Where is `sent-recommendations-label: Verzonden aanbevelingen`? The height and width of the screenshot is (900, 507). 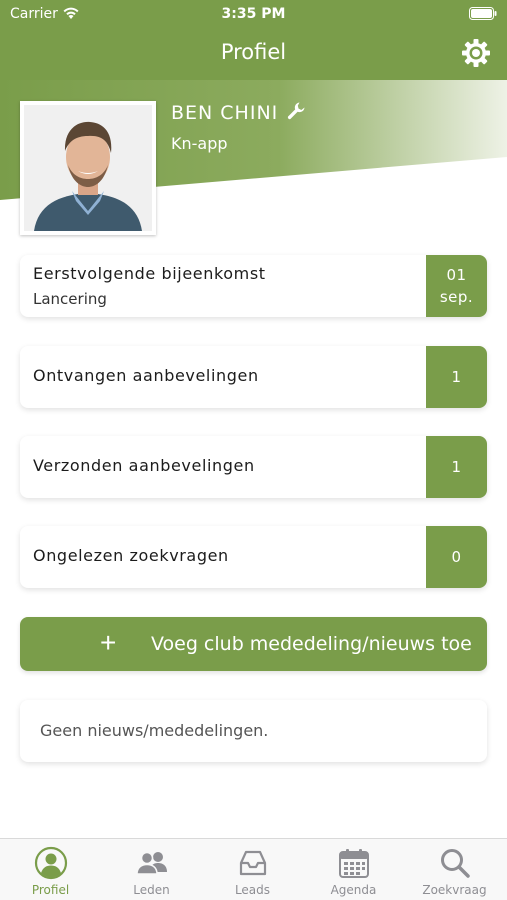
sent-recommendations-label: Verzonden aanbevelingen is located at coordinates (144, 465).